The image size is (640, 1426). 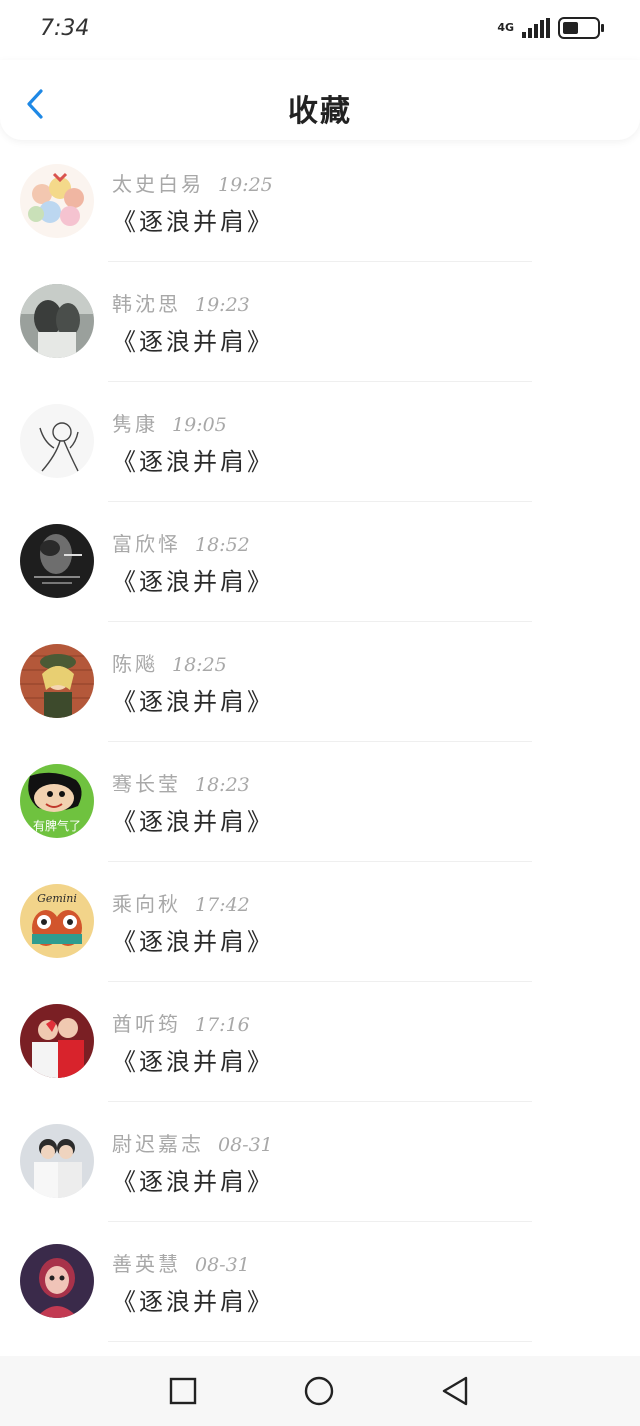 I want to click on system-nav-bar, so click(x=320, y=1391).